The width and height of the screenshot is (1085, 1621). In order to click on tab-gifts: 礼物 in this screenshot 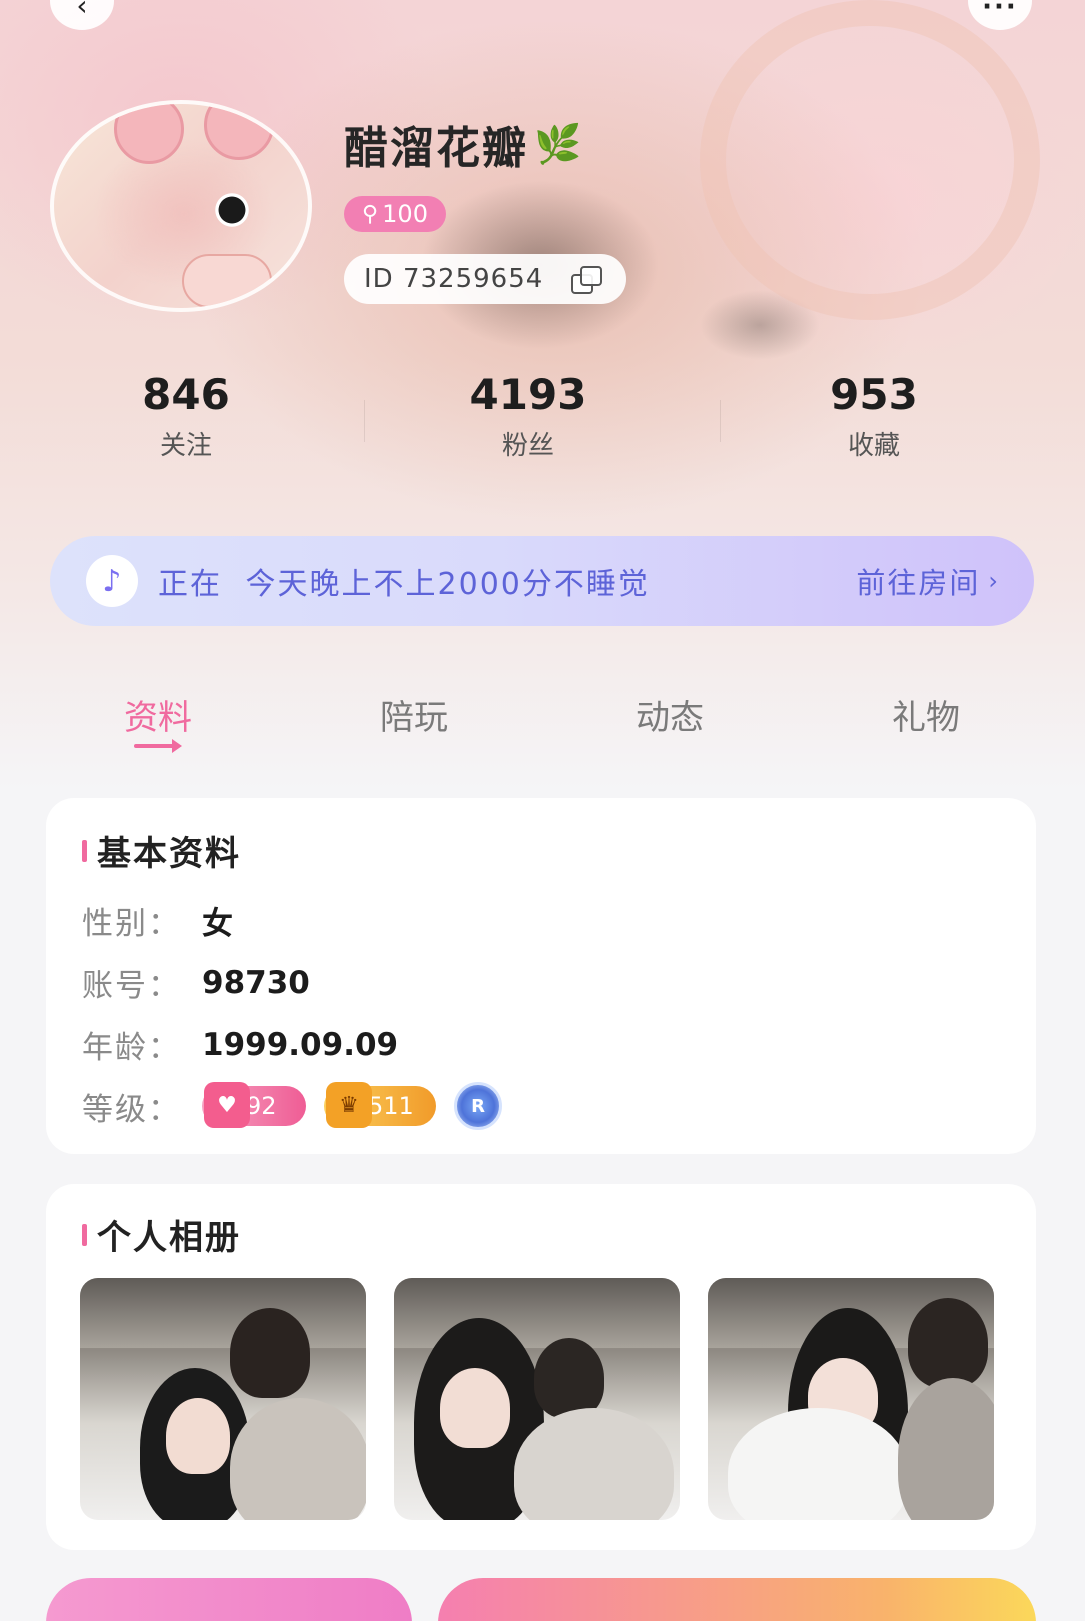, I will do `click(926, 714)`.